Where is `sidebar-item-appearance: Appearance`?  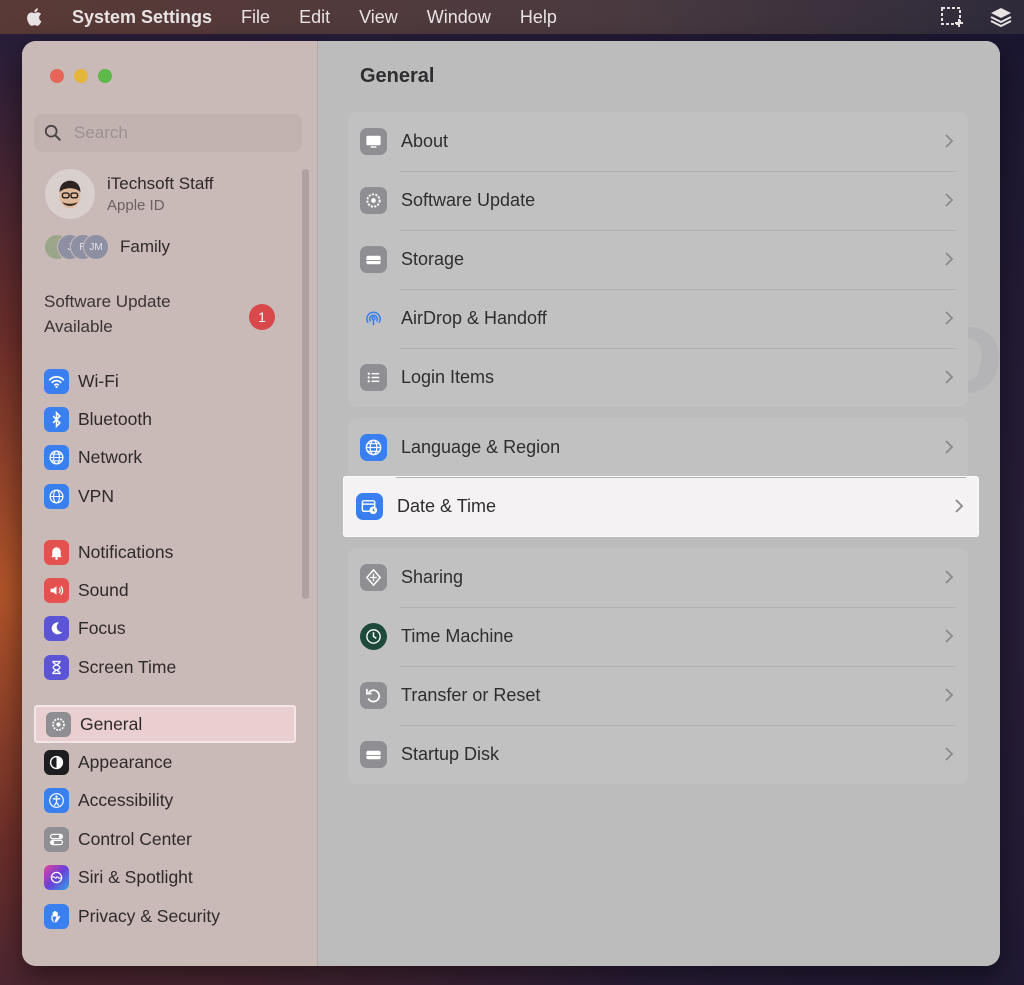 sidebar-item-appearance: Appearance is located at coordinates (165, 762).